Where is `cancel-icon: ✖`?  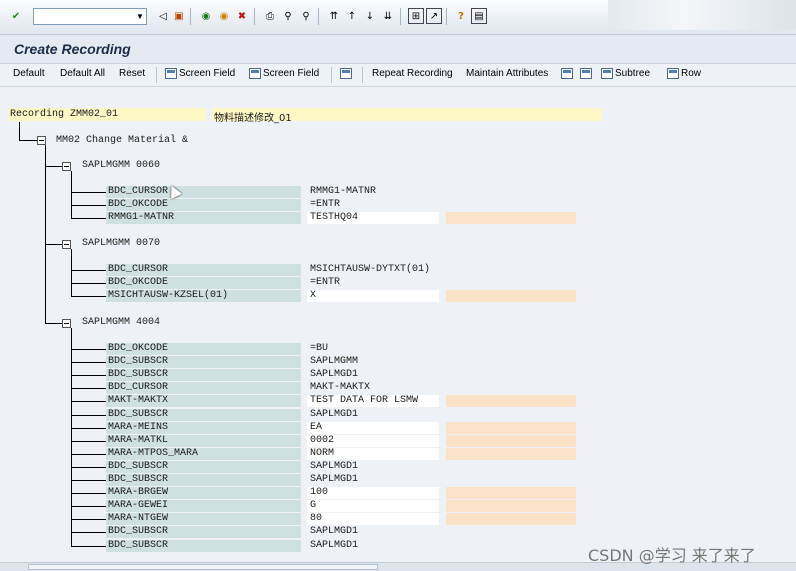 cancel-icon: ✖ is located at coordinates (242, 16).